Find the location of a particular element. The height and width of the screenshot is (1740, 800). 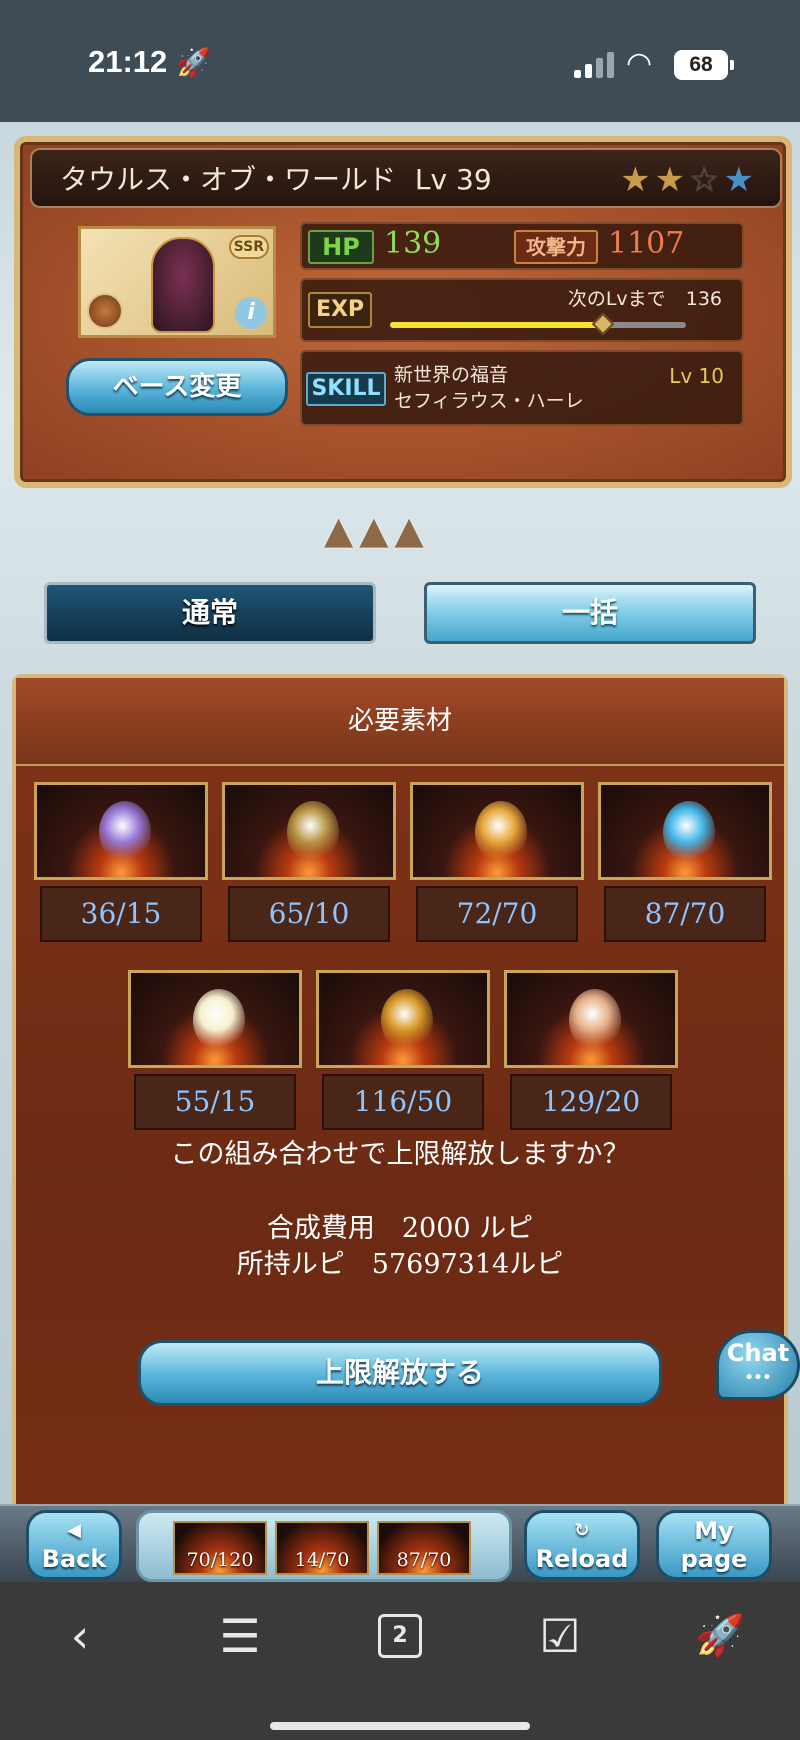

synthesis-cost: 合成費用 2000 ルピ is located at coordinates (400, 1228).